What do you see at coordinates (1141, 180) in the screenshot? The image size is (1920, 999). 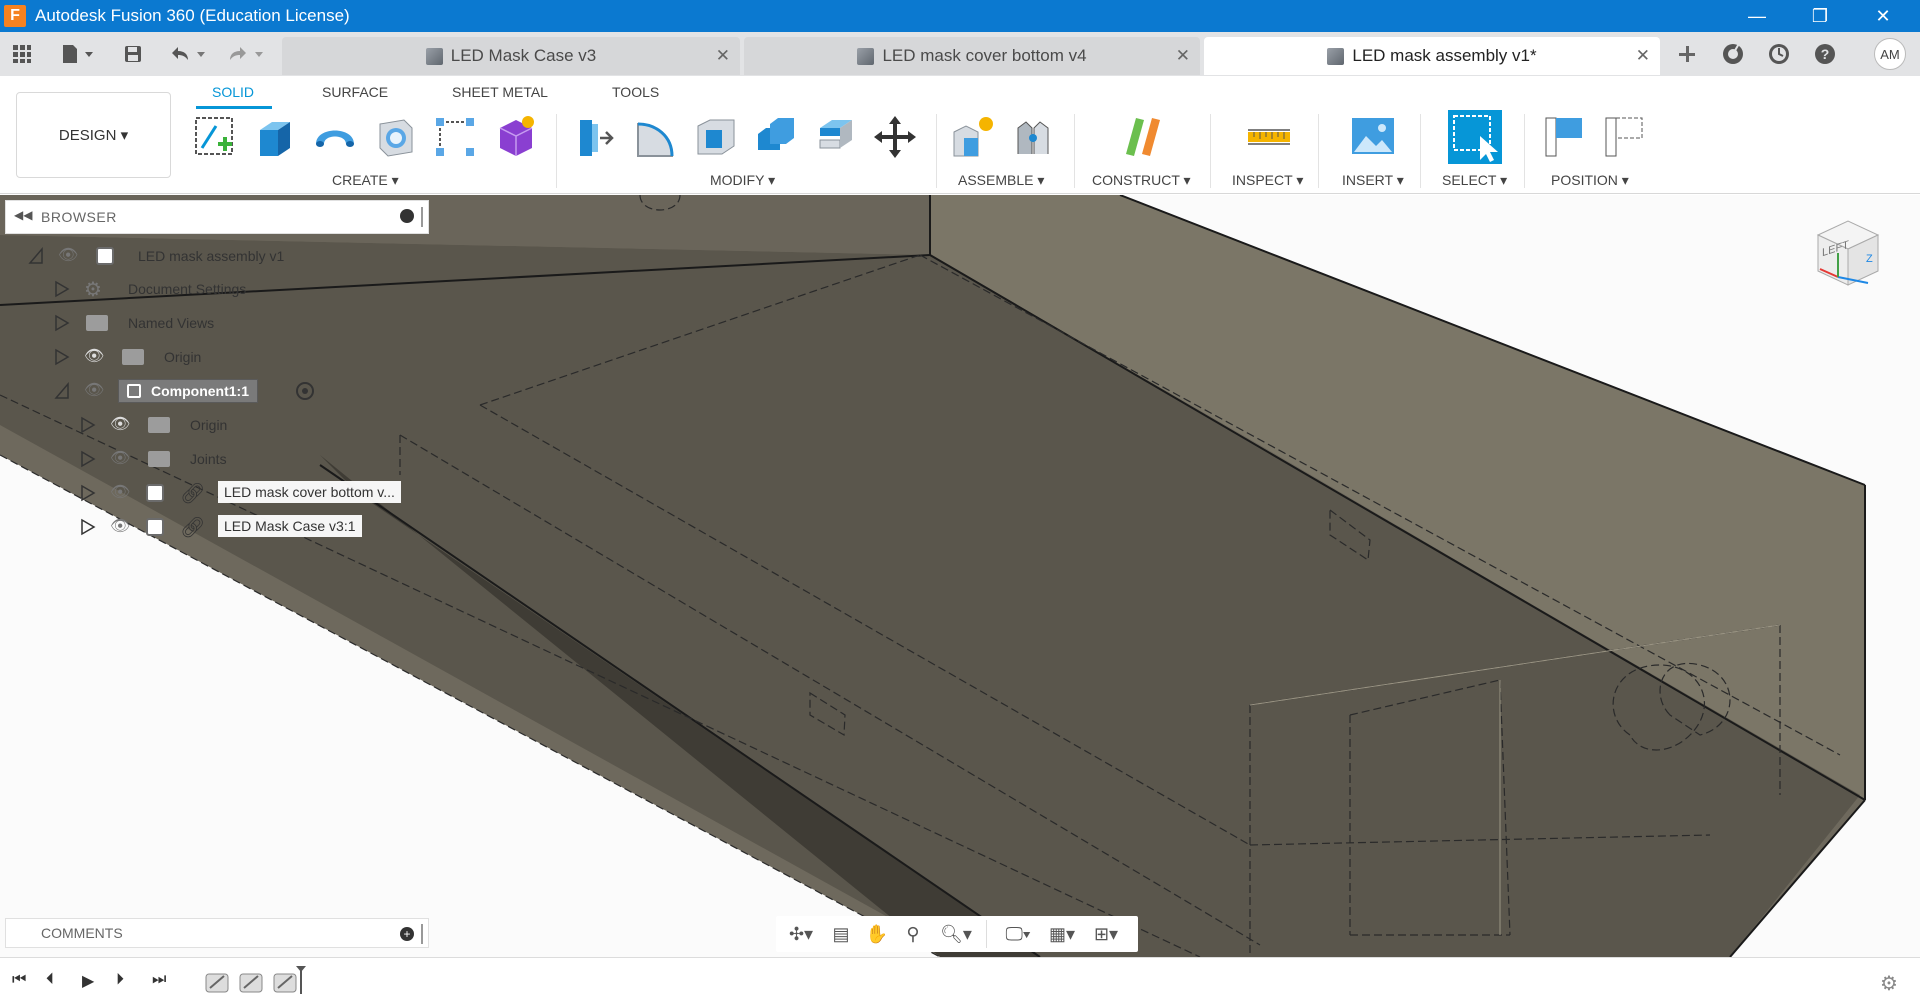 I see `construct-menu: CONSTRUCT ▾` at bounding box center [1141, 180].